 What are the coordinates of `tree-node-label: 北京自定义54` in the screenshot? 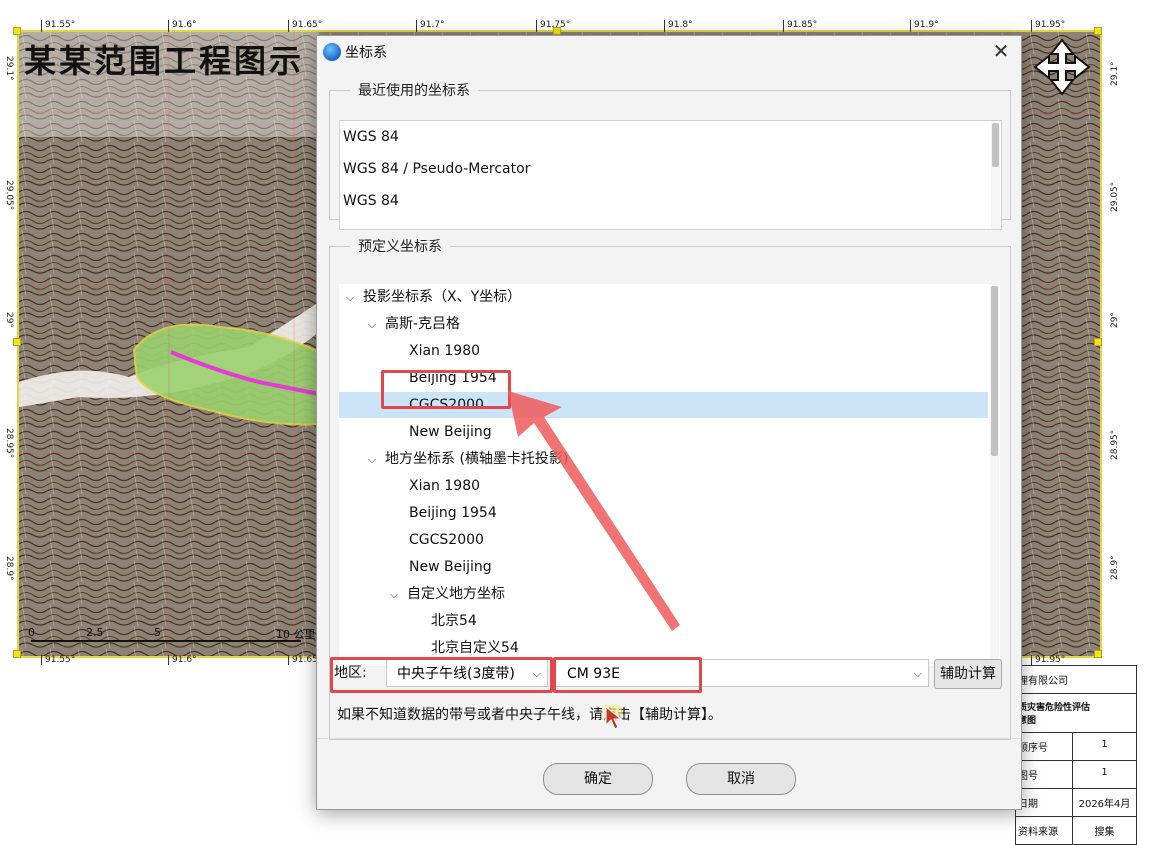 It's located at (475, 648).